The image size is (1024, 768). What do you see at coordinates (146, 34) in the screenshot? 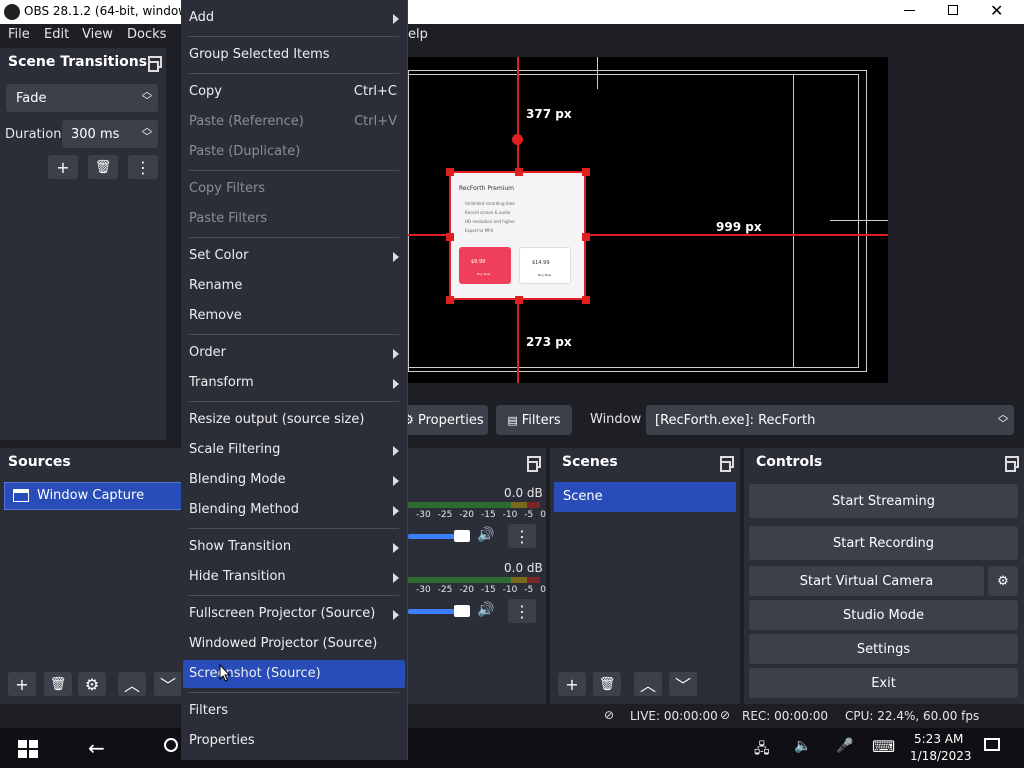
I see `menu-docks: Docks` at bounding box center [146, 34].